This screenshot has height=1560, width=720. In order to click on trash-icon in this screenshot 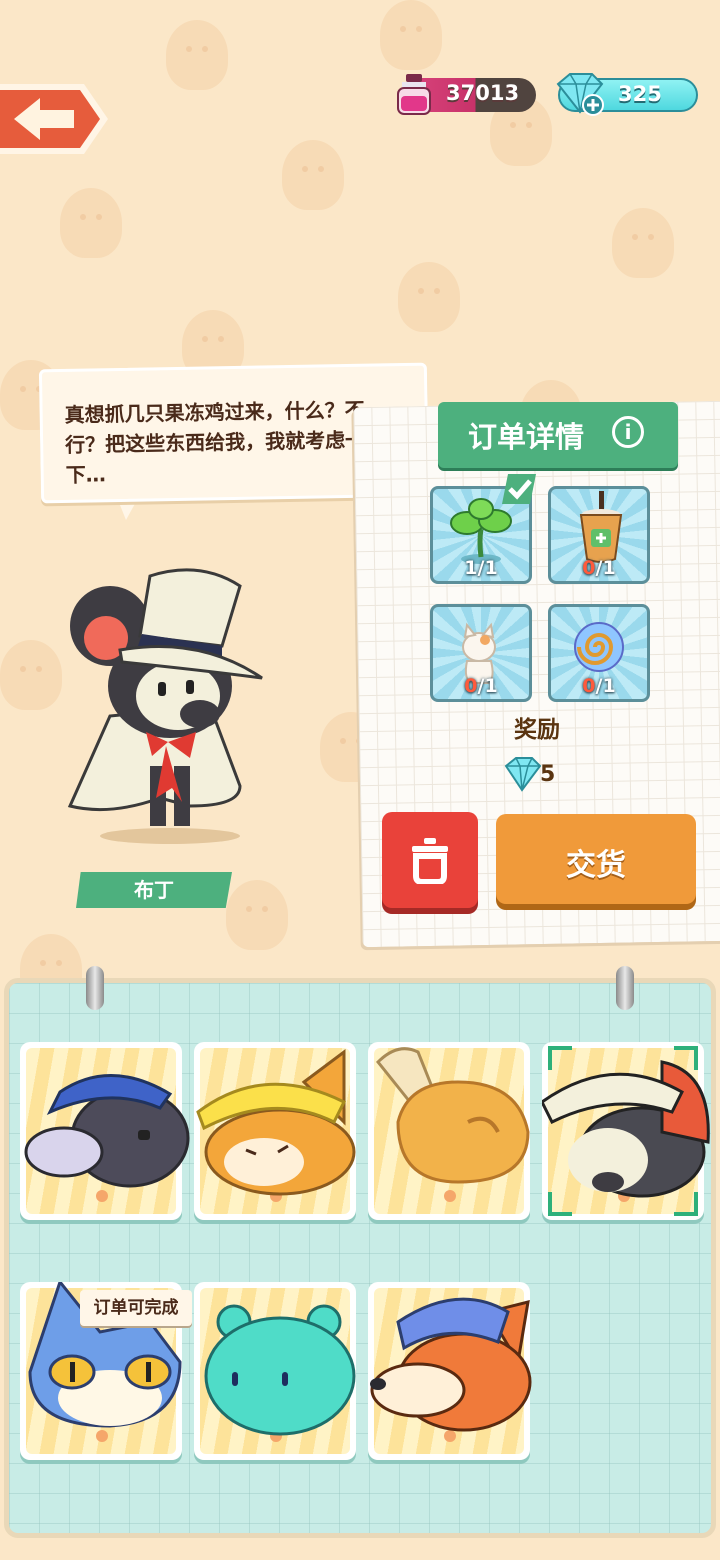, I will do `click(430, 861)`.